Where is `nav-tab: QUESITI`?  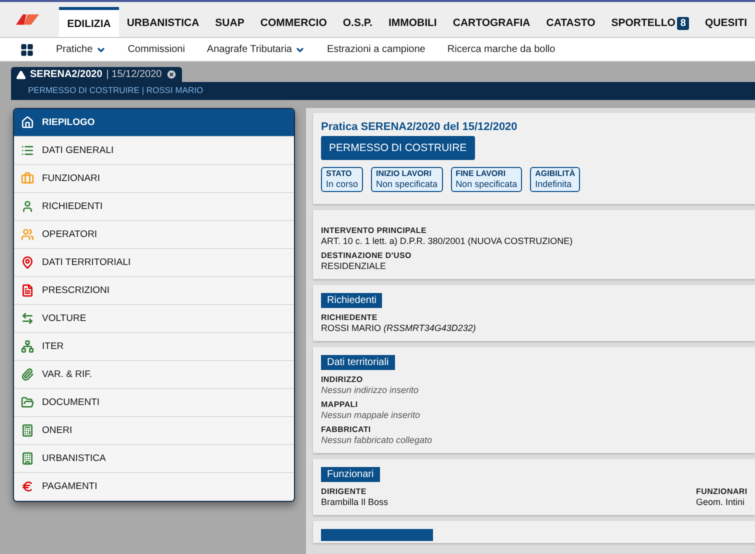
nav-tab: QUESITI is located at coordinates (725, 23).